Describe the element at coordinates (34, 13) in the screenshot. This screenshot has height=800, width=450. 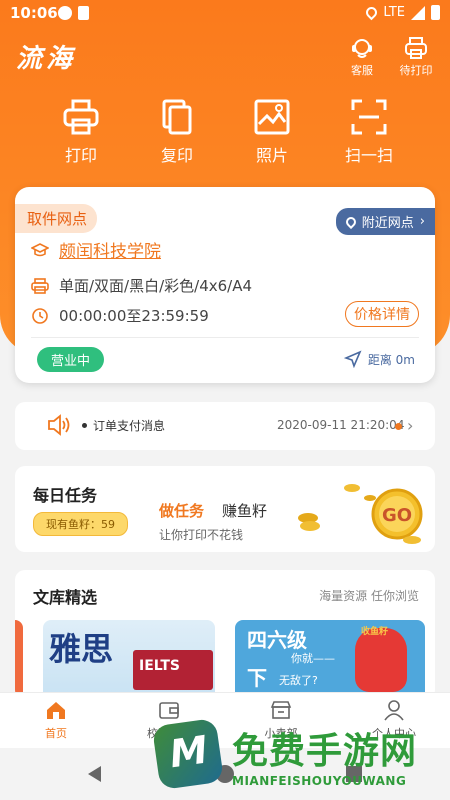
I see `status-time: 10:06` at that location.